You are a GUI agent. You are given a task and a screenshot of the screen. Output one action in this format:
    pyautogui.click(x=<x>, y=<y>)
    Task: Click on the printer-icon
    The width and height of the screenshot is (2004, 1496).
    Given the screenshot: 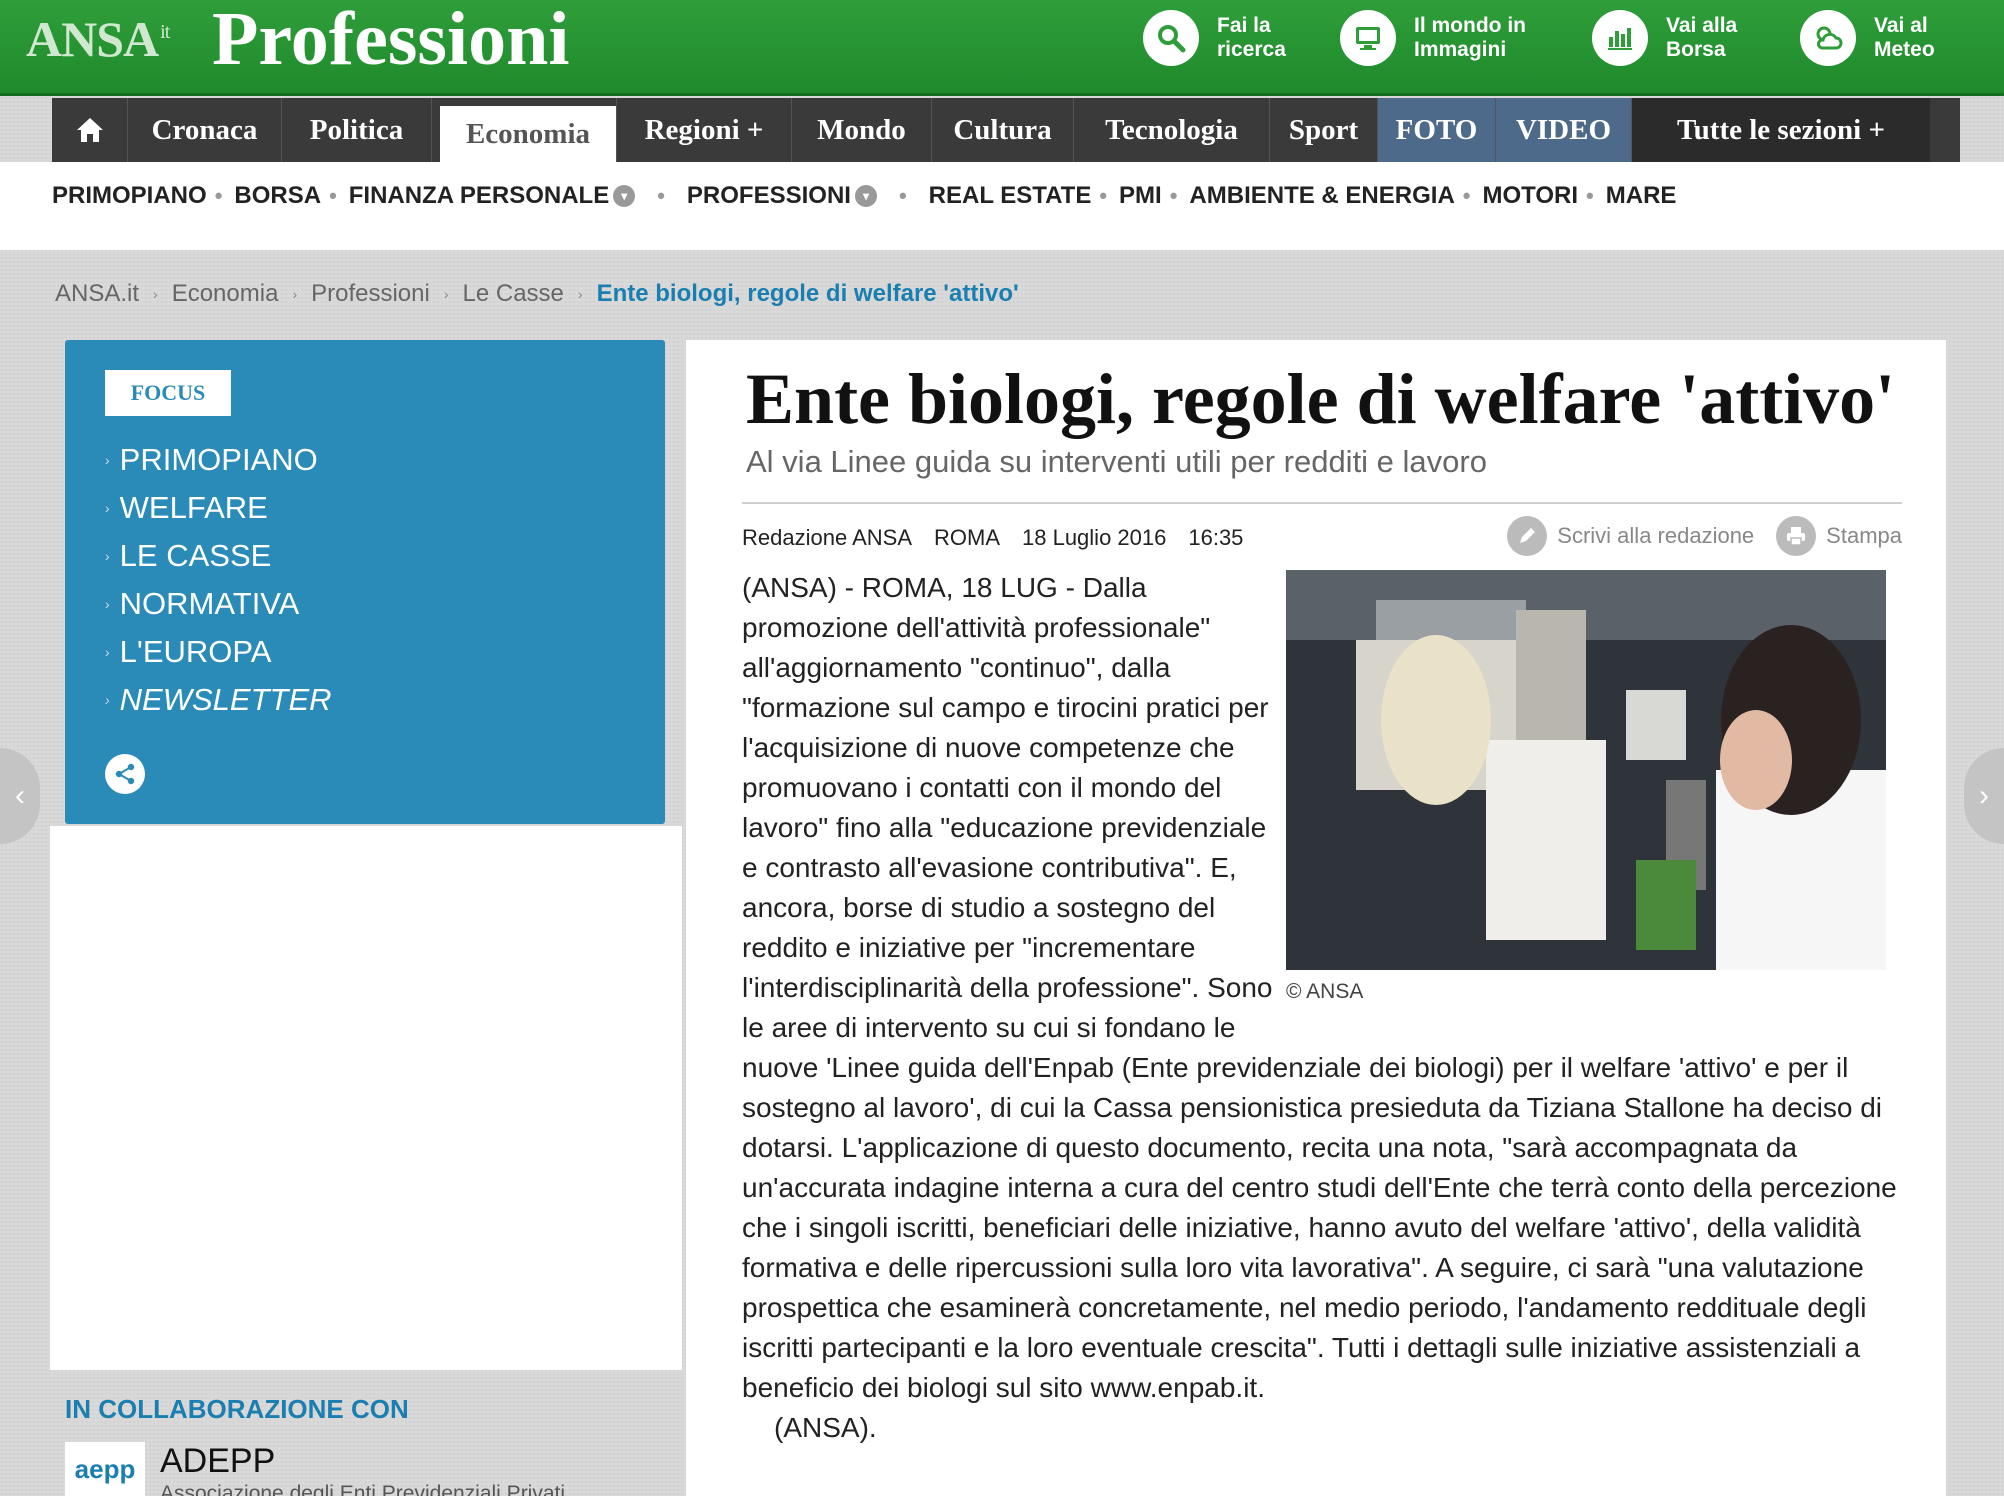 What is the action you would take?
    pyautogui.click(x=1796, y=536)
    